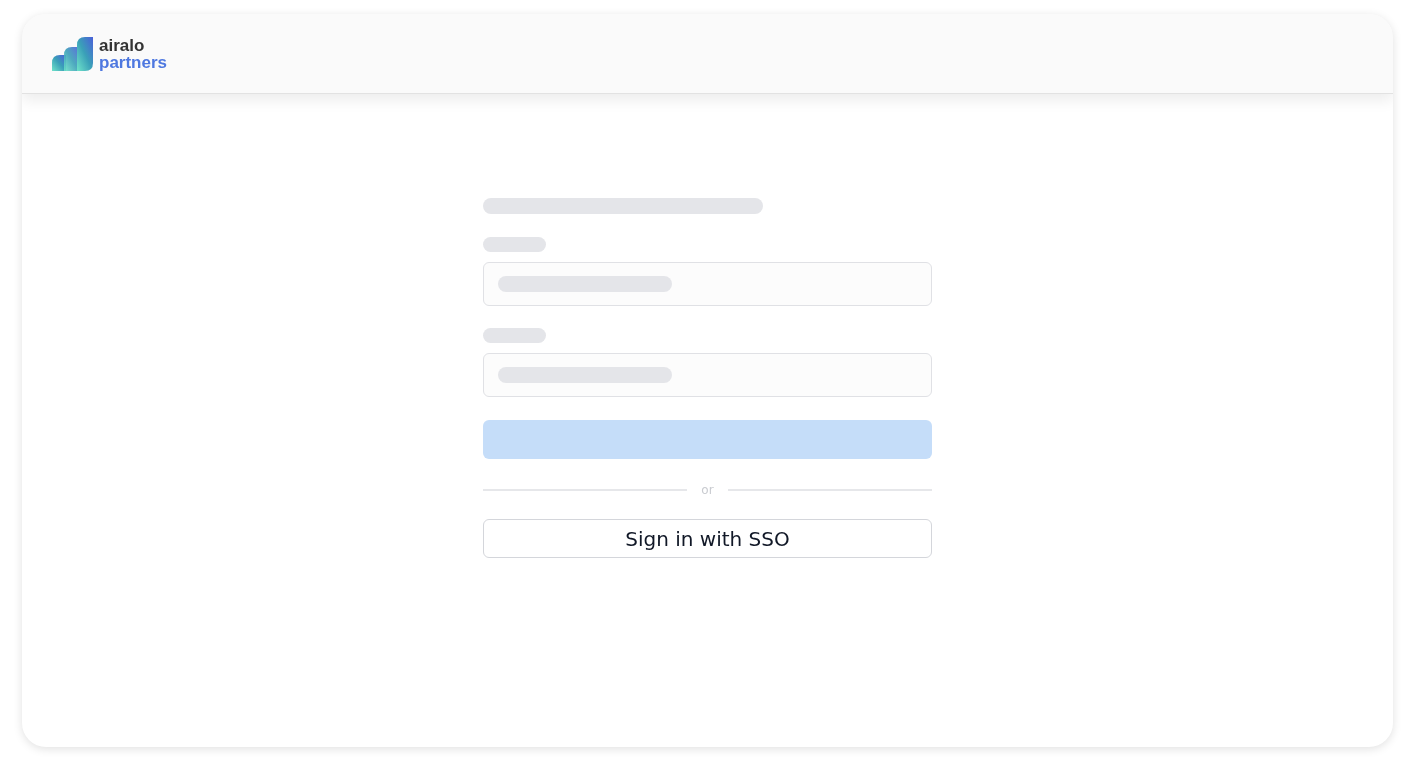  I want to click on logo-text: airalo, so click(122, 45).